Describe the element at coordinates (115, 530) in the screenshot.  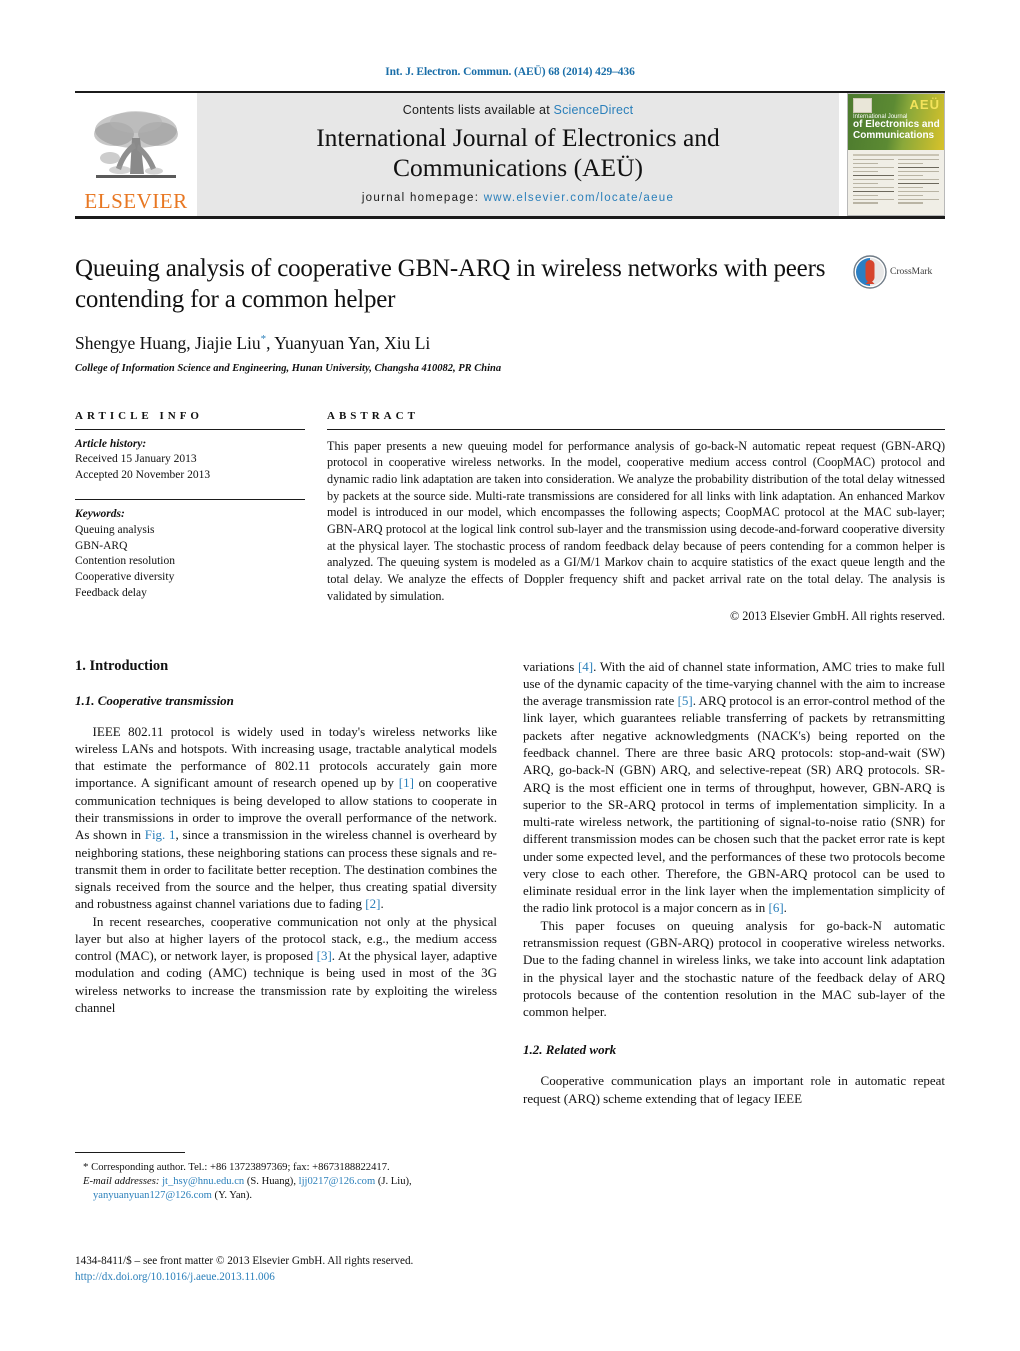
I see `keyword-item: Queuing analysis` at that location.